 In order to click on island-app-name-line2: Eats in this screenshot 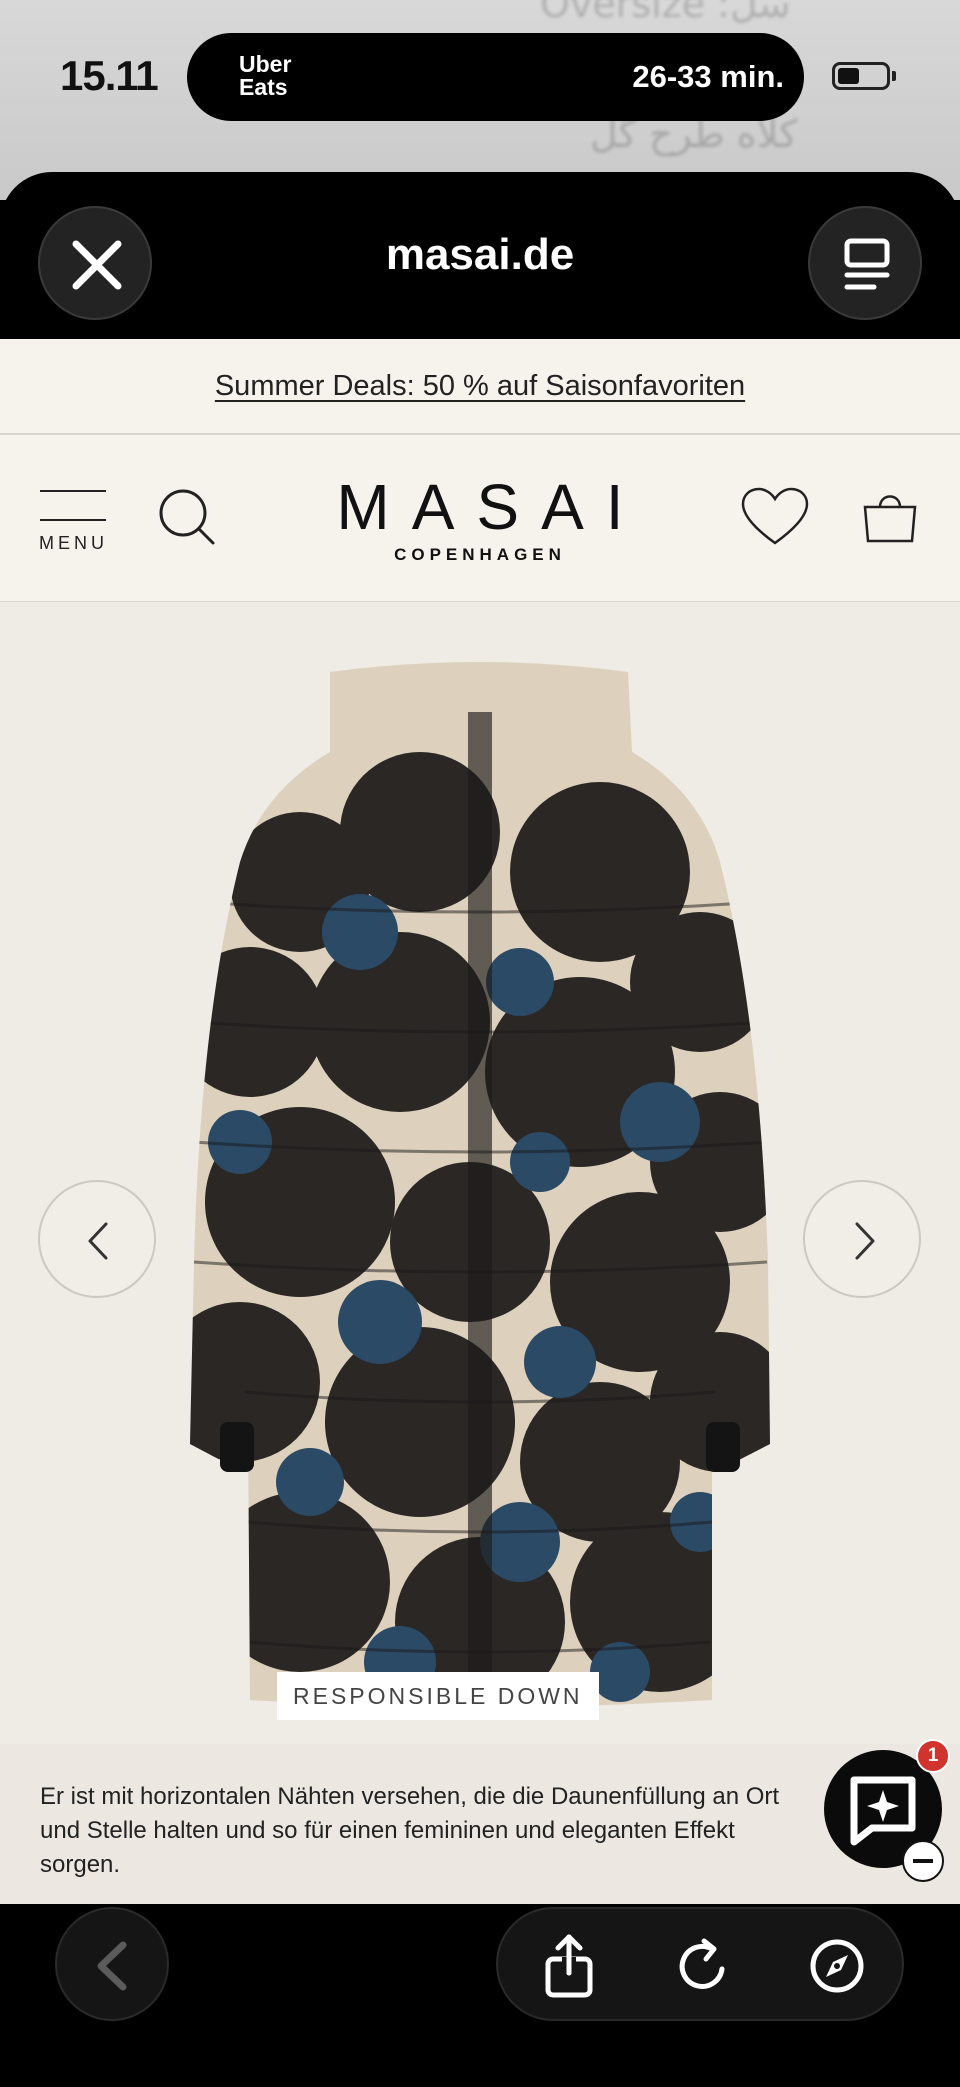, I will do `click(263, 87)`.